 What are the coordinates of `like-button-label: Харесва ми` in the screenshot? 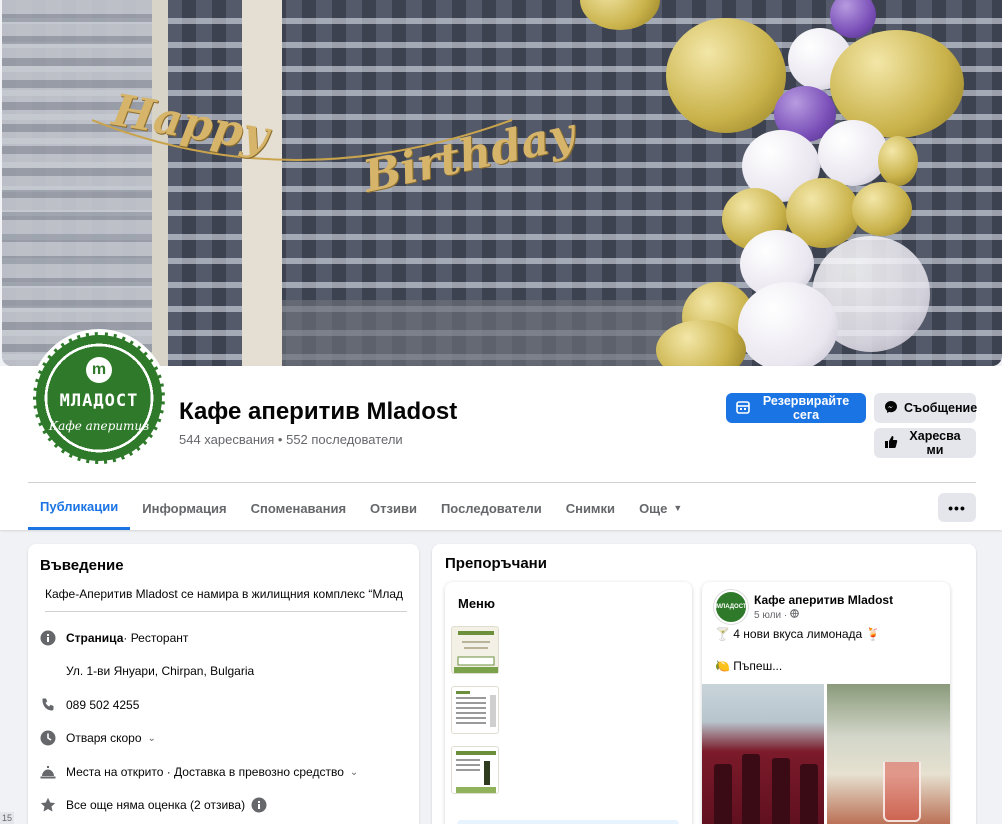 It's located at (935, 443).